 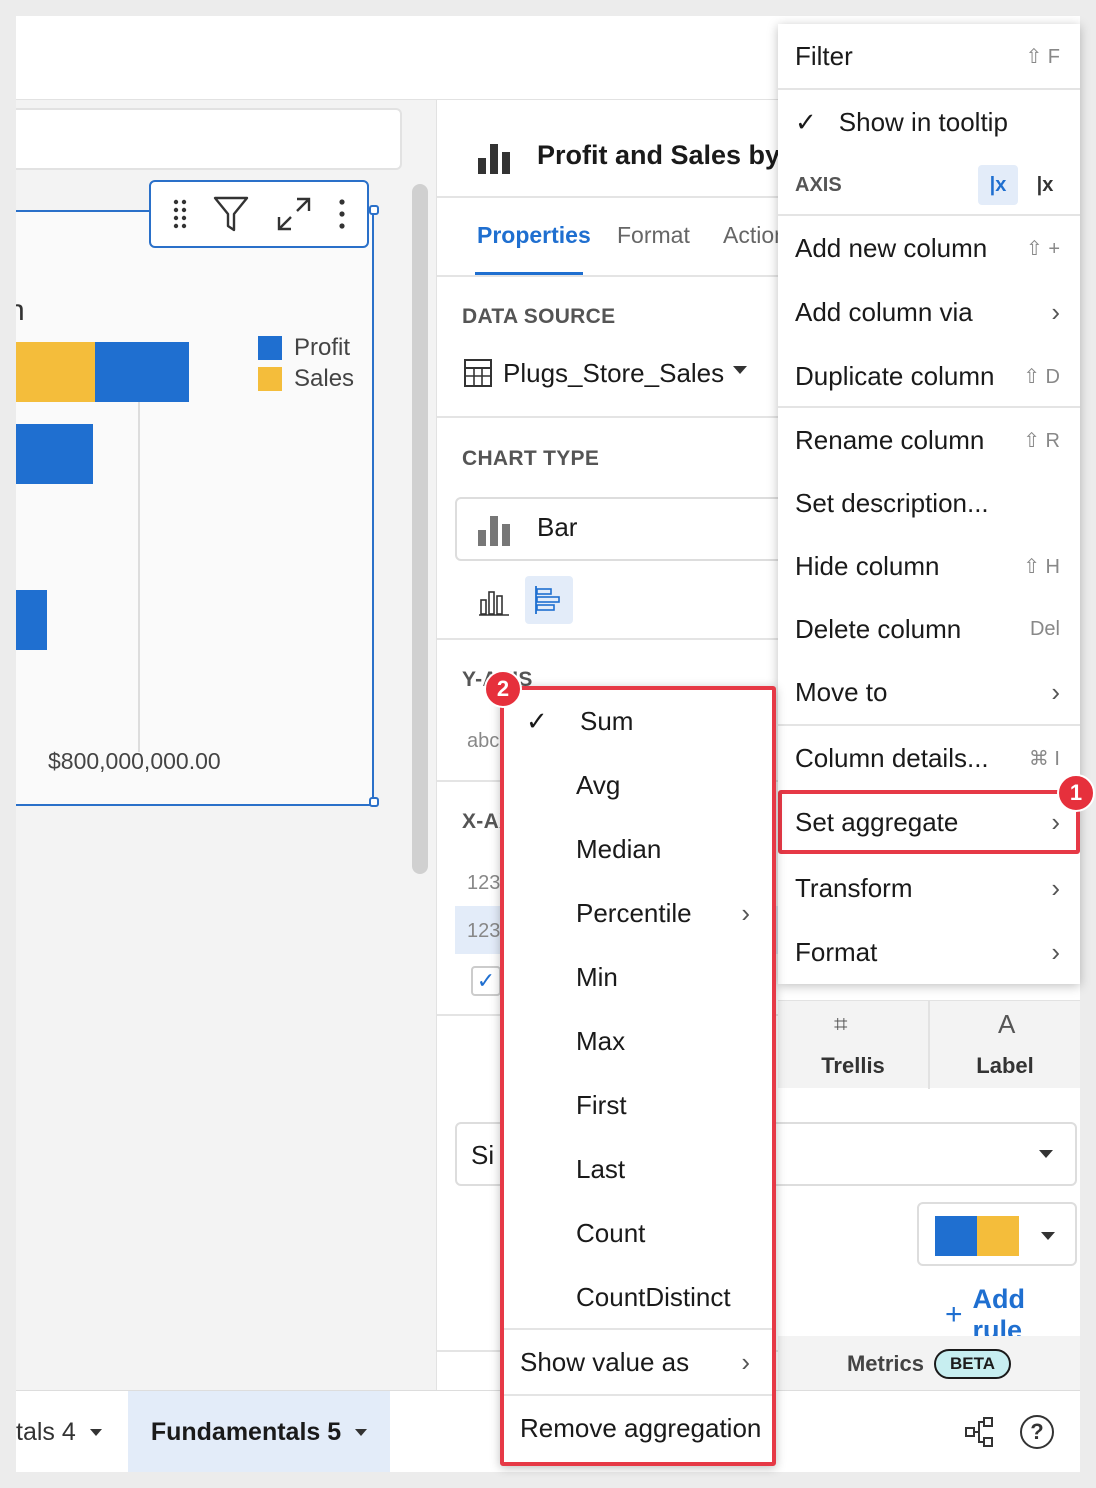 What do you see at coordinates (818, 184) in the screenshot?
I see `axis-label: AXIS` at bounding box center [818, 184].